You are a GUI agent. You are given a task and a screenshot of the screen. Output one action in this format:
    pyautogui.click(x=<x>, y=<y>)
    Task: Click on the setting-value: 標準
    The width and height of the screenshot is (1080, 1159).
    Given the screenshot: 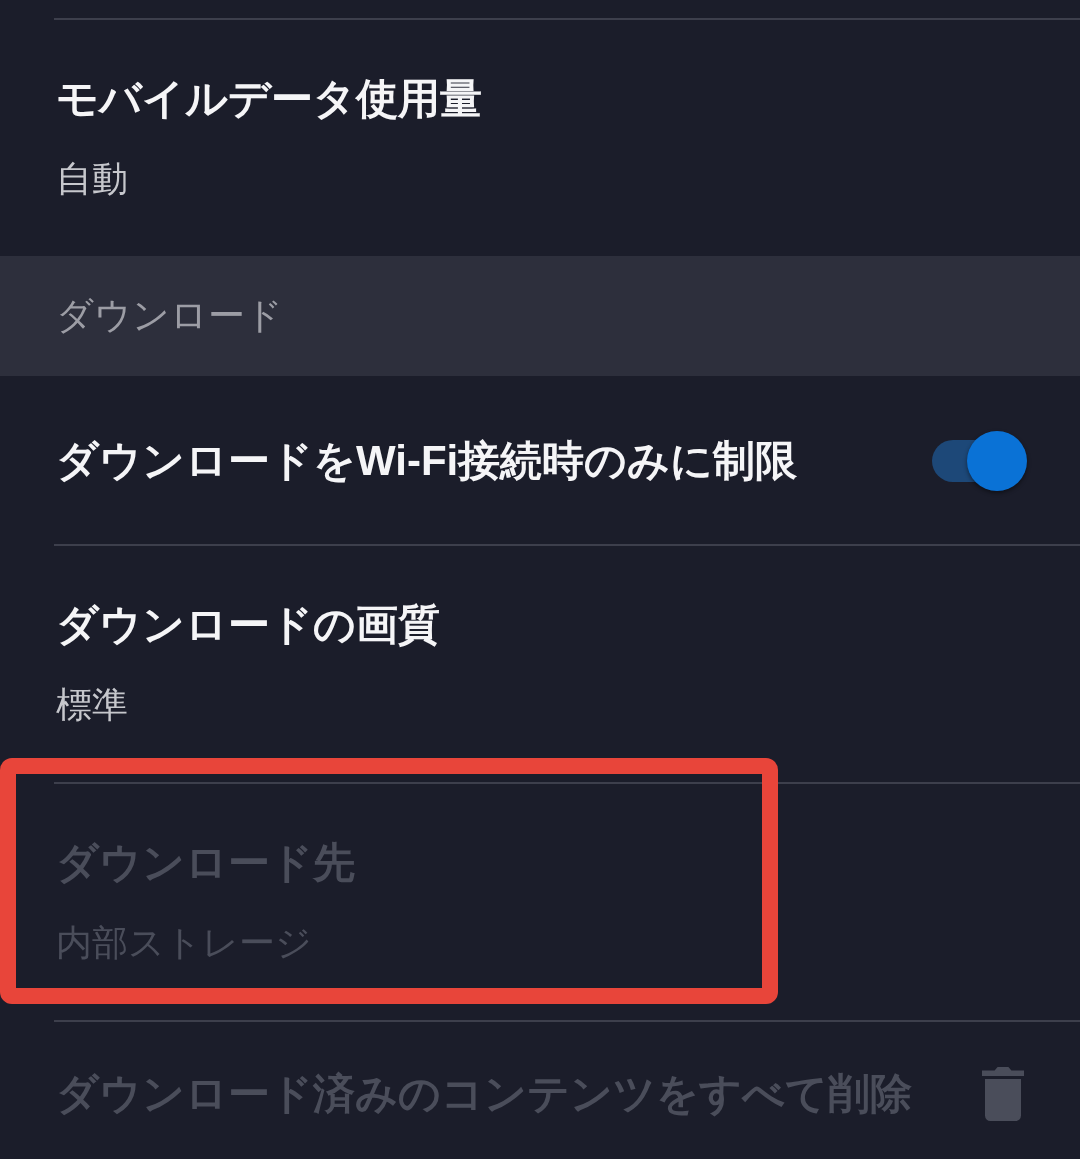 What is the action you would take?
    pyautogui.click(x=92, y=704)
    